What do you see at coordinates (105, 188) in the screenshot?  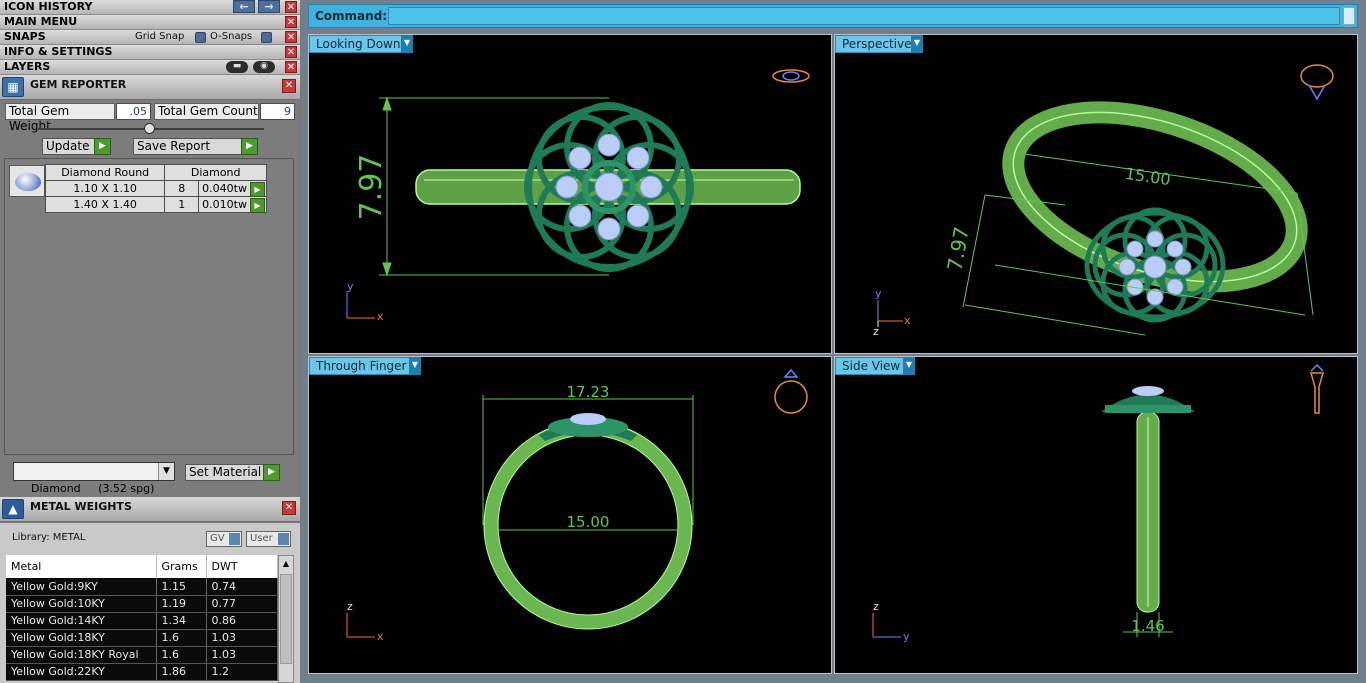 I see `gem-size: 1.10 X 1.10` at bounding box center [105, 188].